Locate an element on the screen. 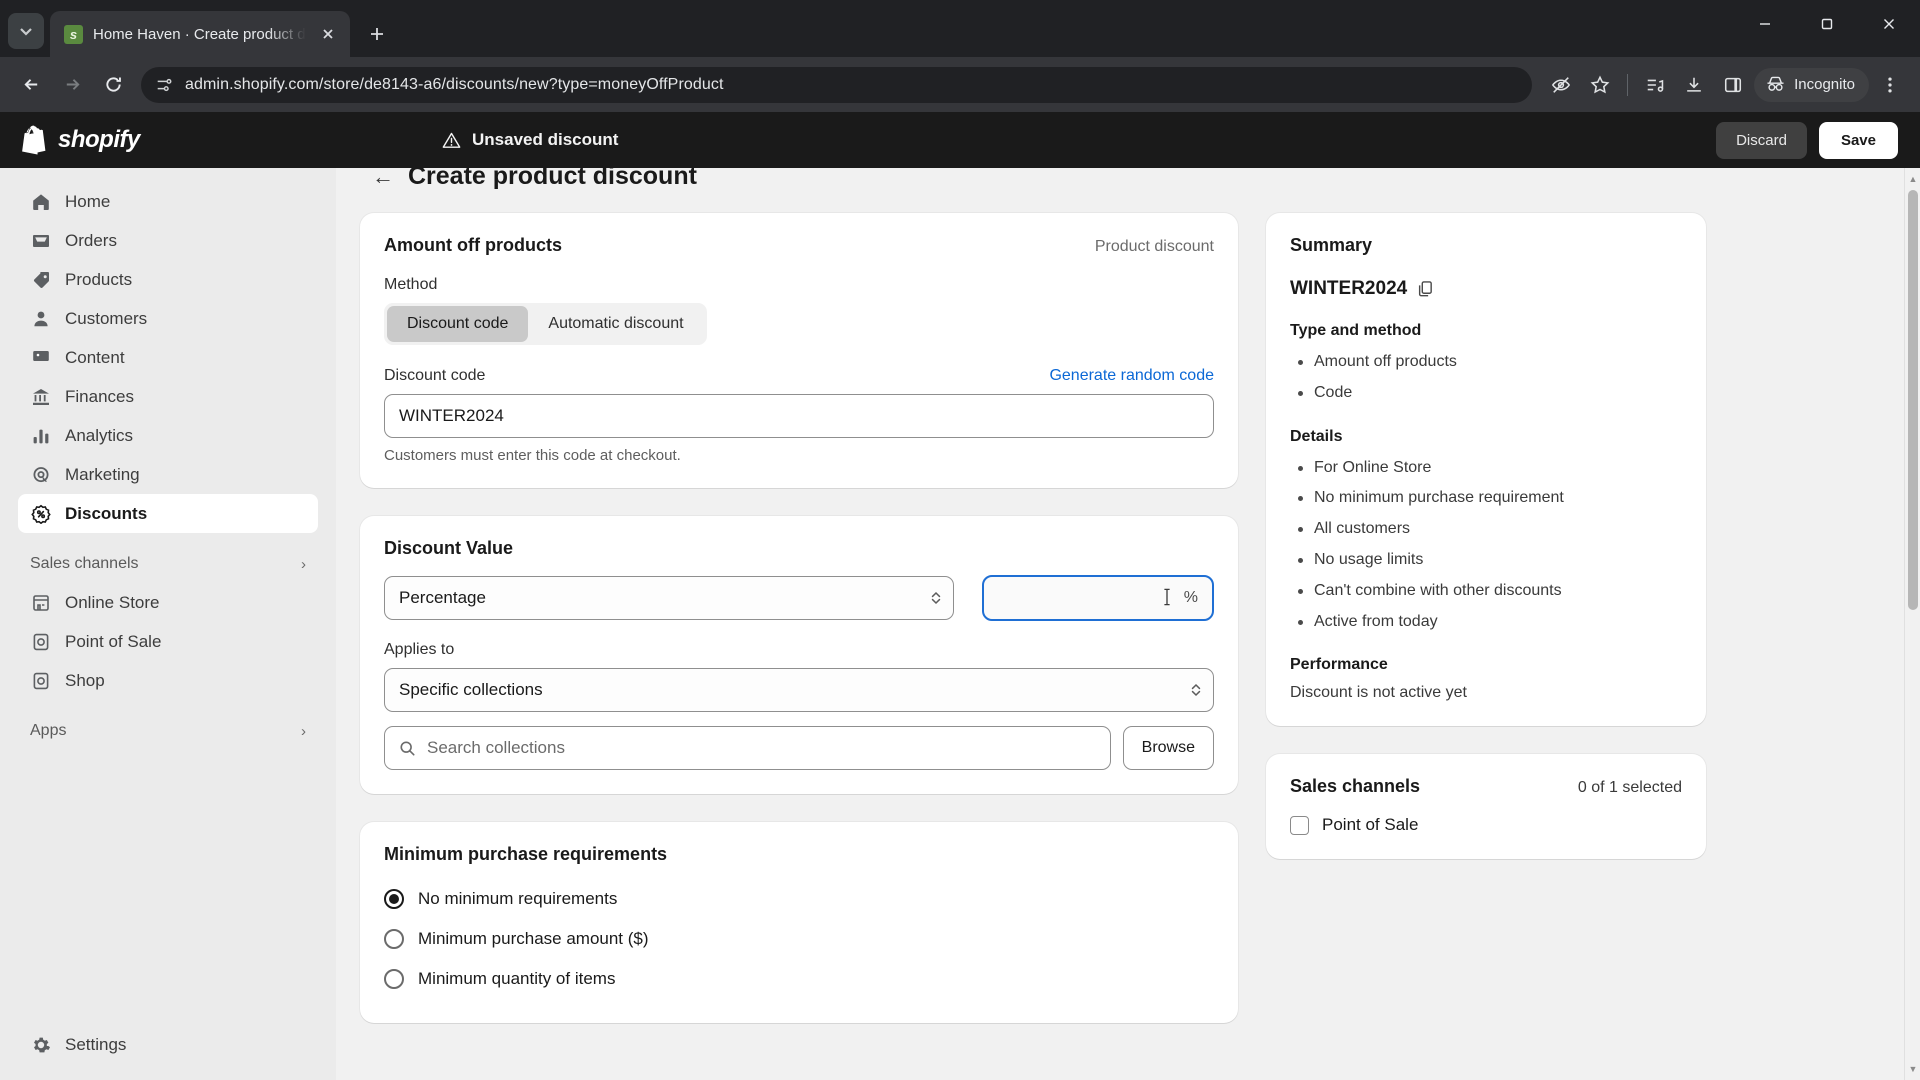 The height and width of the screenshot is (1080, 1920). shopify-wordmark: shopify is located at coordinates (99, 139).